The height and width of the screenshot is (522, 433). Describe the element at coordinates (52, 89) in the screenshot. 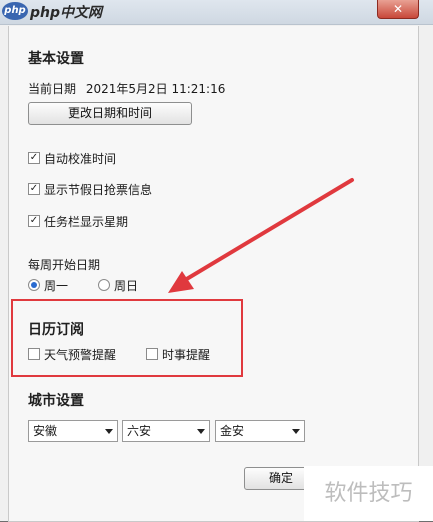

I see `current-date-label: 当前日期` at that location.